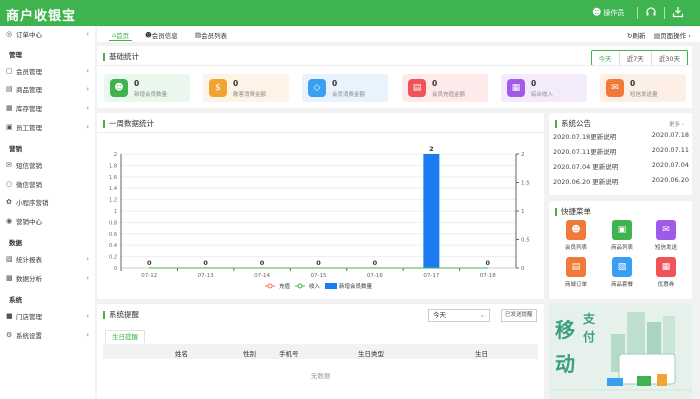  What do you see at coordinates (621, 248) in the screenshot?
I see `quick-menu-label: 商品列表` at bounding box center [621, 248].